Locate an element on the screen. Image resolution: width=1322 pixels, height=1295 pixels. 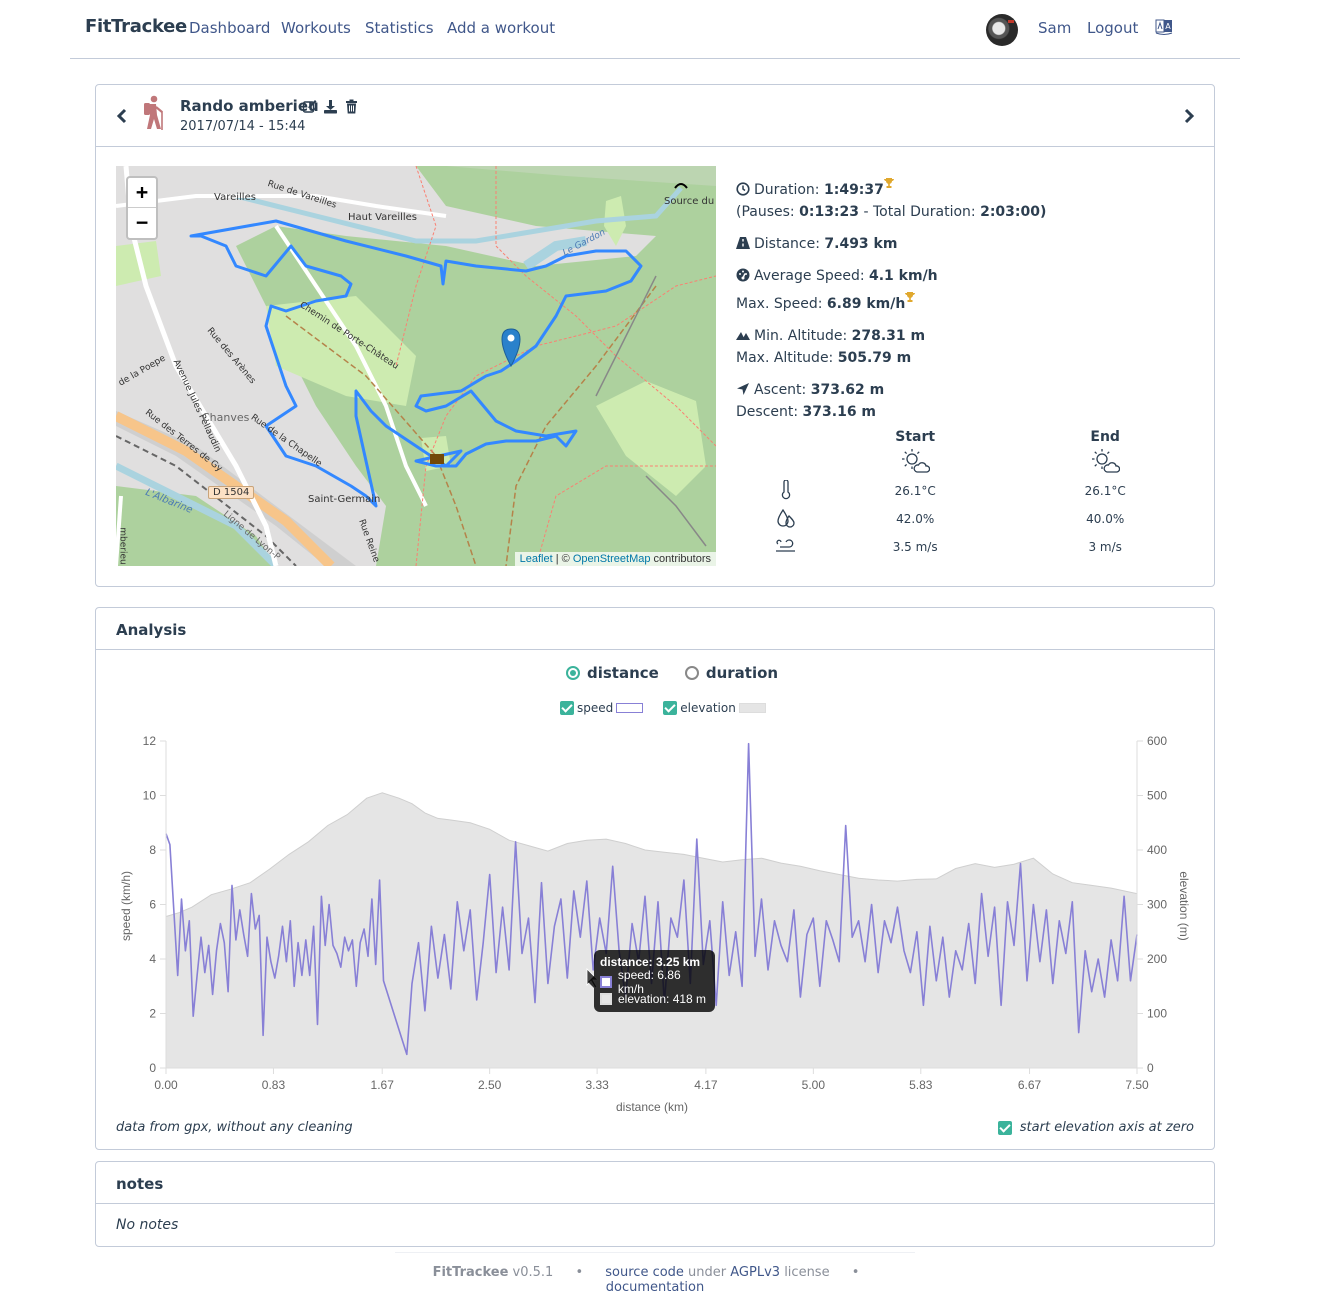
x-tick-label: 4.17 is located at coordinates (706, 1085).